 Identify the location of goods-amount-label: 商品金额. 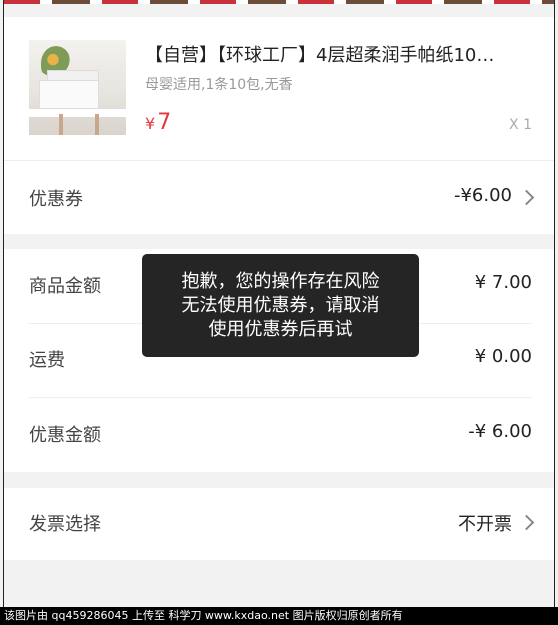
(65, 286).